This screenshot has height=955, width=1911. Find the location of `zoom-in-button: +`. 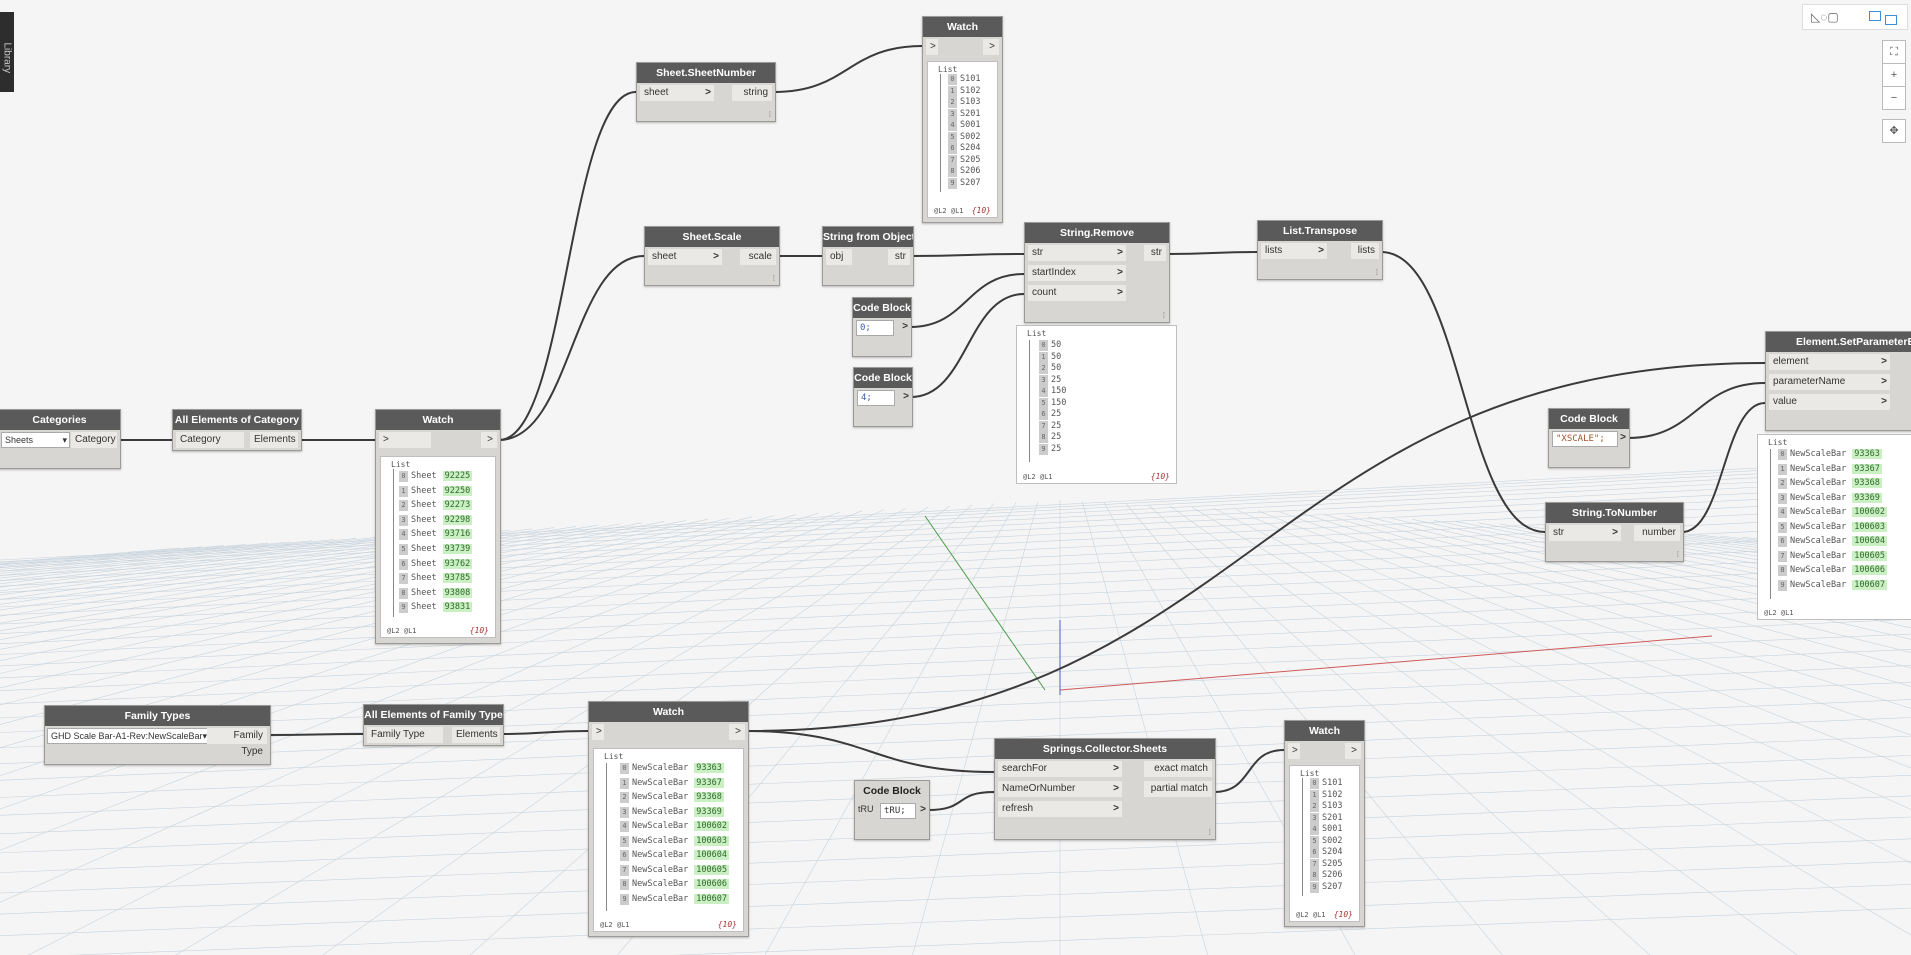

zoom-in-button: + is located at coordinates (1894, 75).